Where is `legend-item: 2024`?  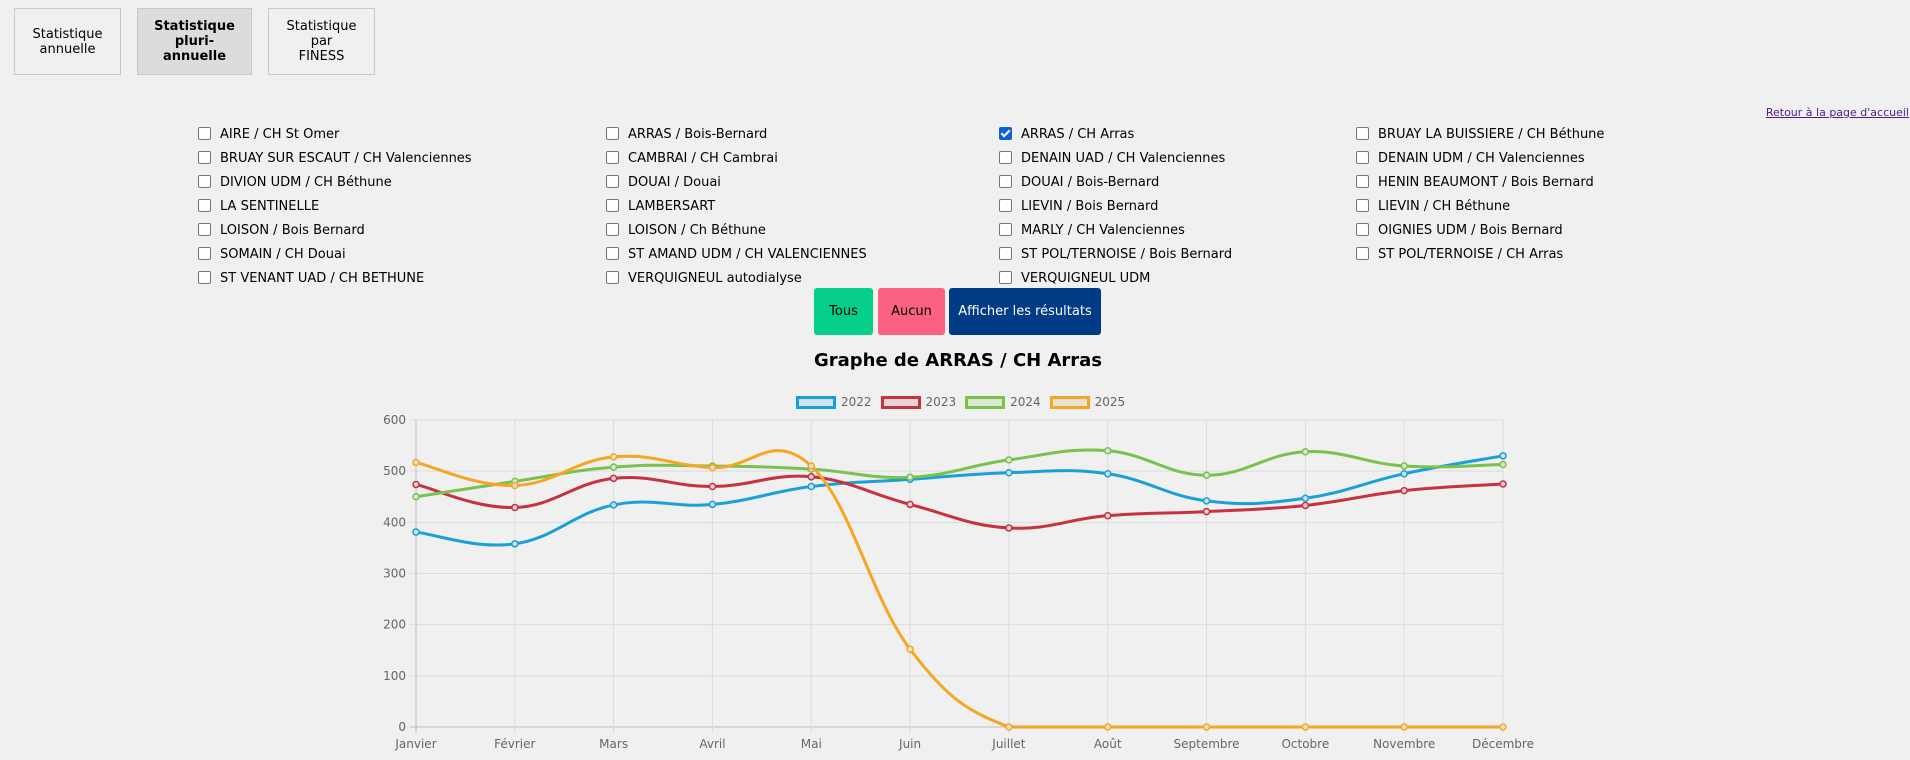 legend-item: 2024 is located at coordinates (1003, 402).